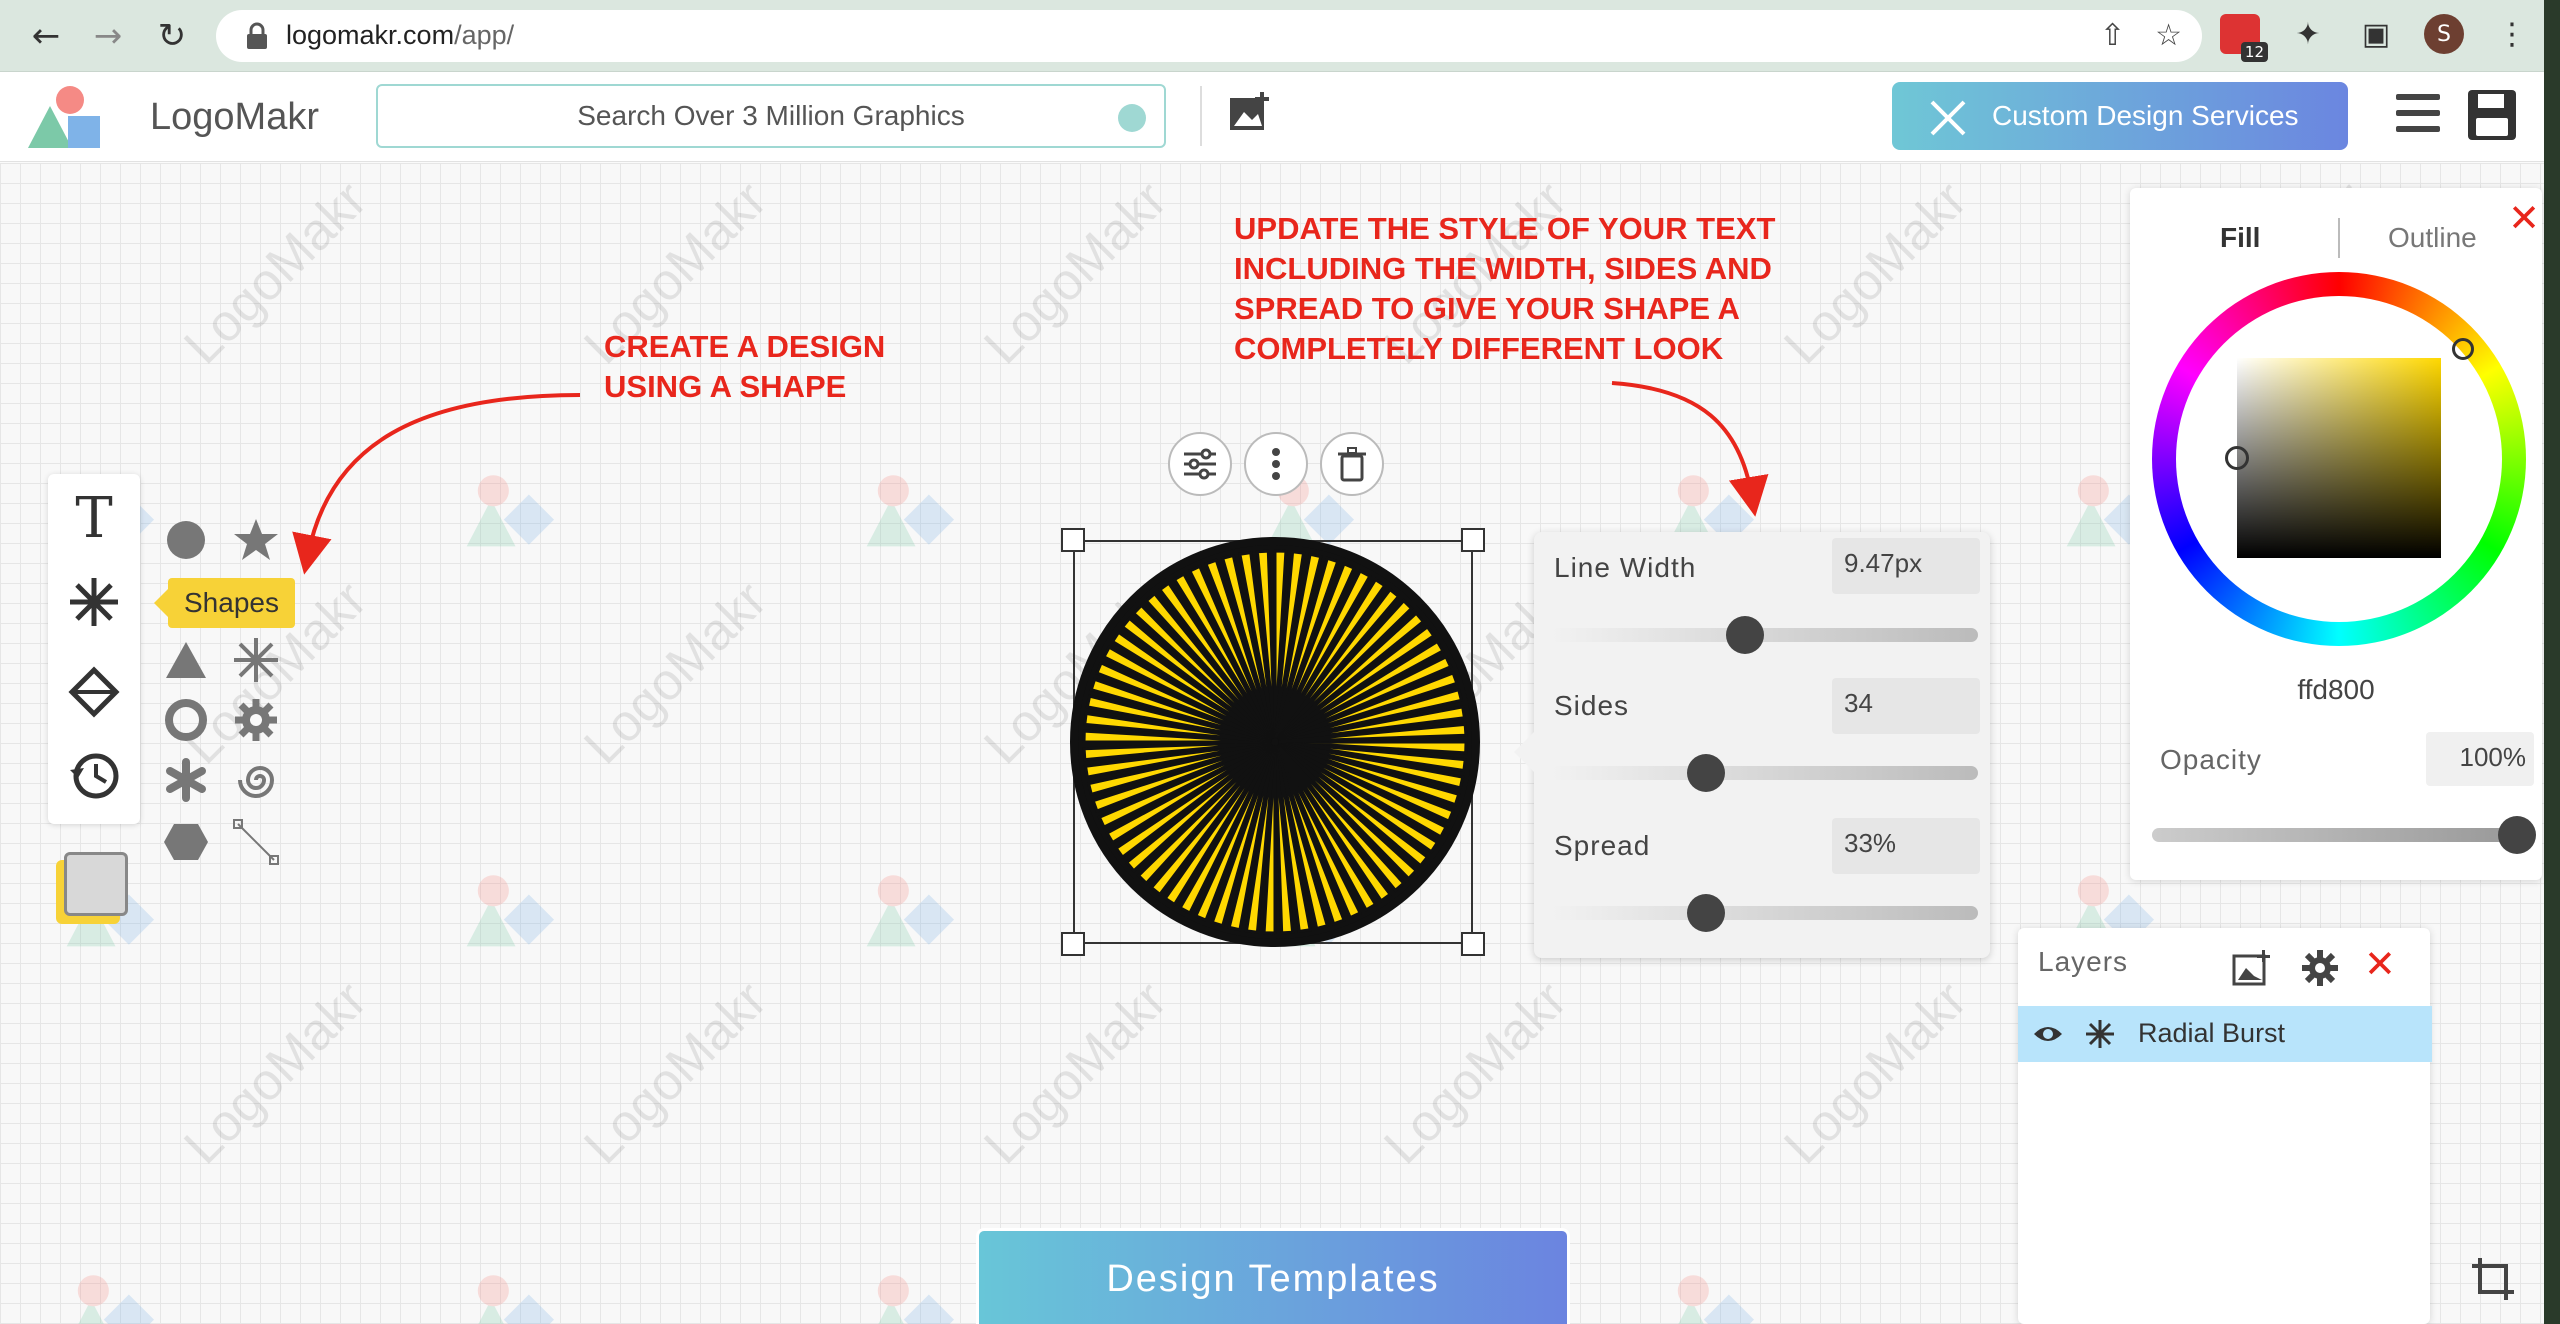 The width and height of the screenshot is (2560, 1324). Describe the element at coordinates (2432, 238) in the screenshot. I see `tab-outline: Outline` at that location.